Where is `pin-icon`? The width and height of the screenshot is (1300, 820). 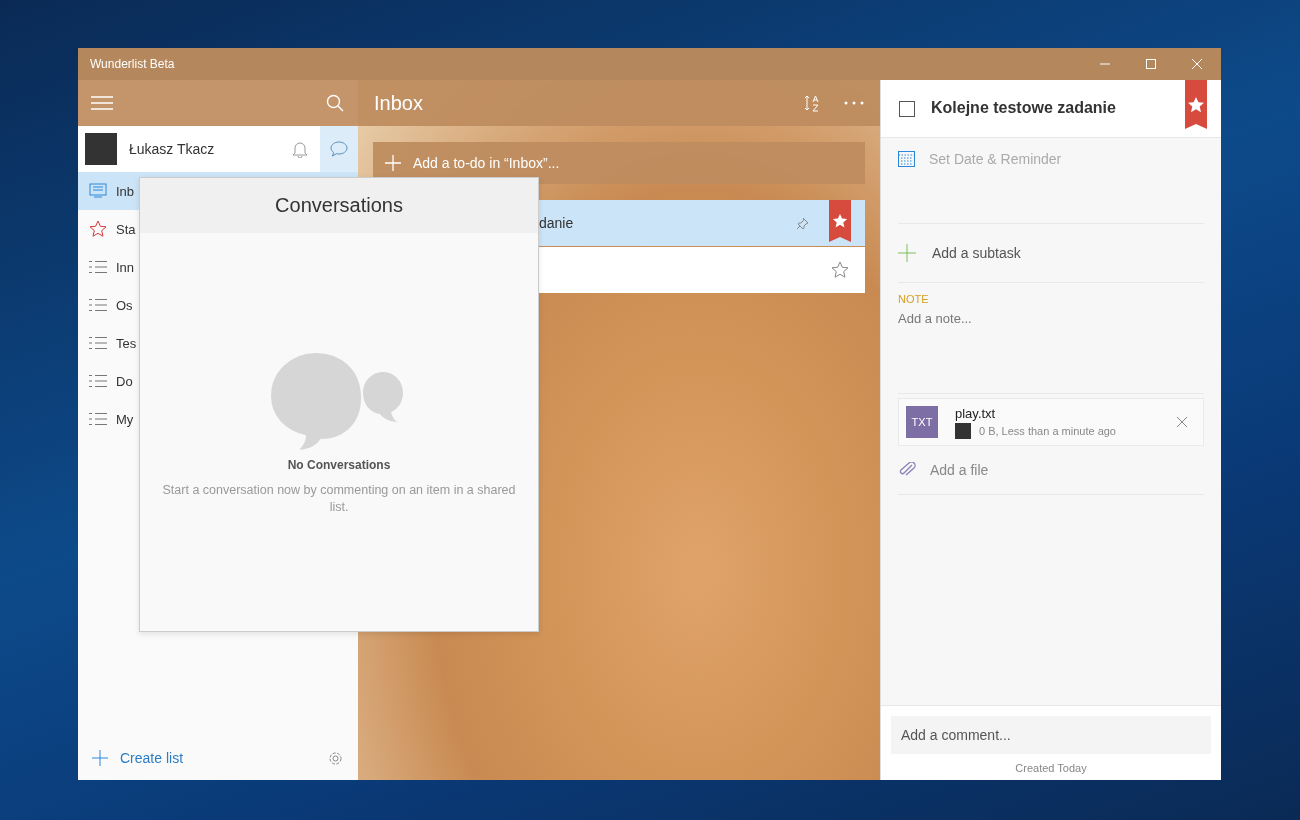
pin-icon is located at coordinates (802, 223).